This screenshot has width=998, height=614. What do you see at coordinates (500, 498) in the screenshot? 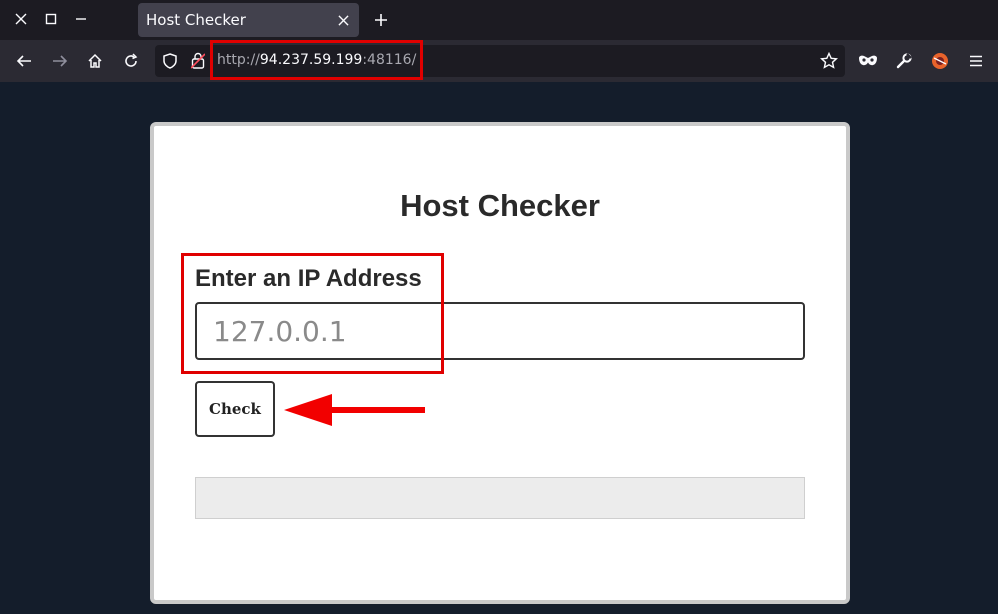
I see `result-output` at bounding box center [500, 498].